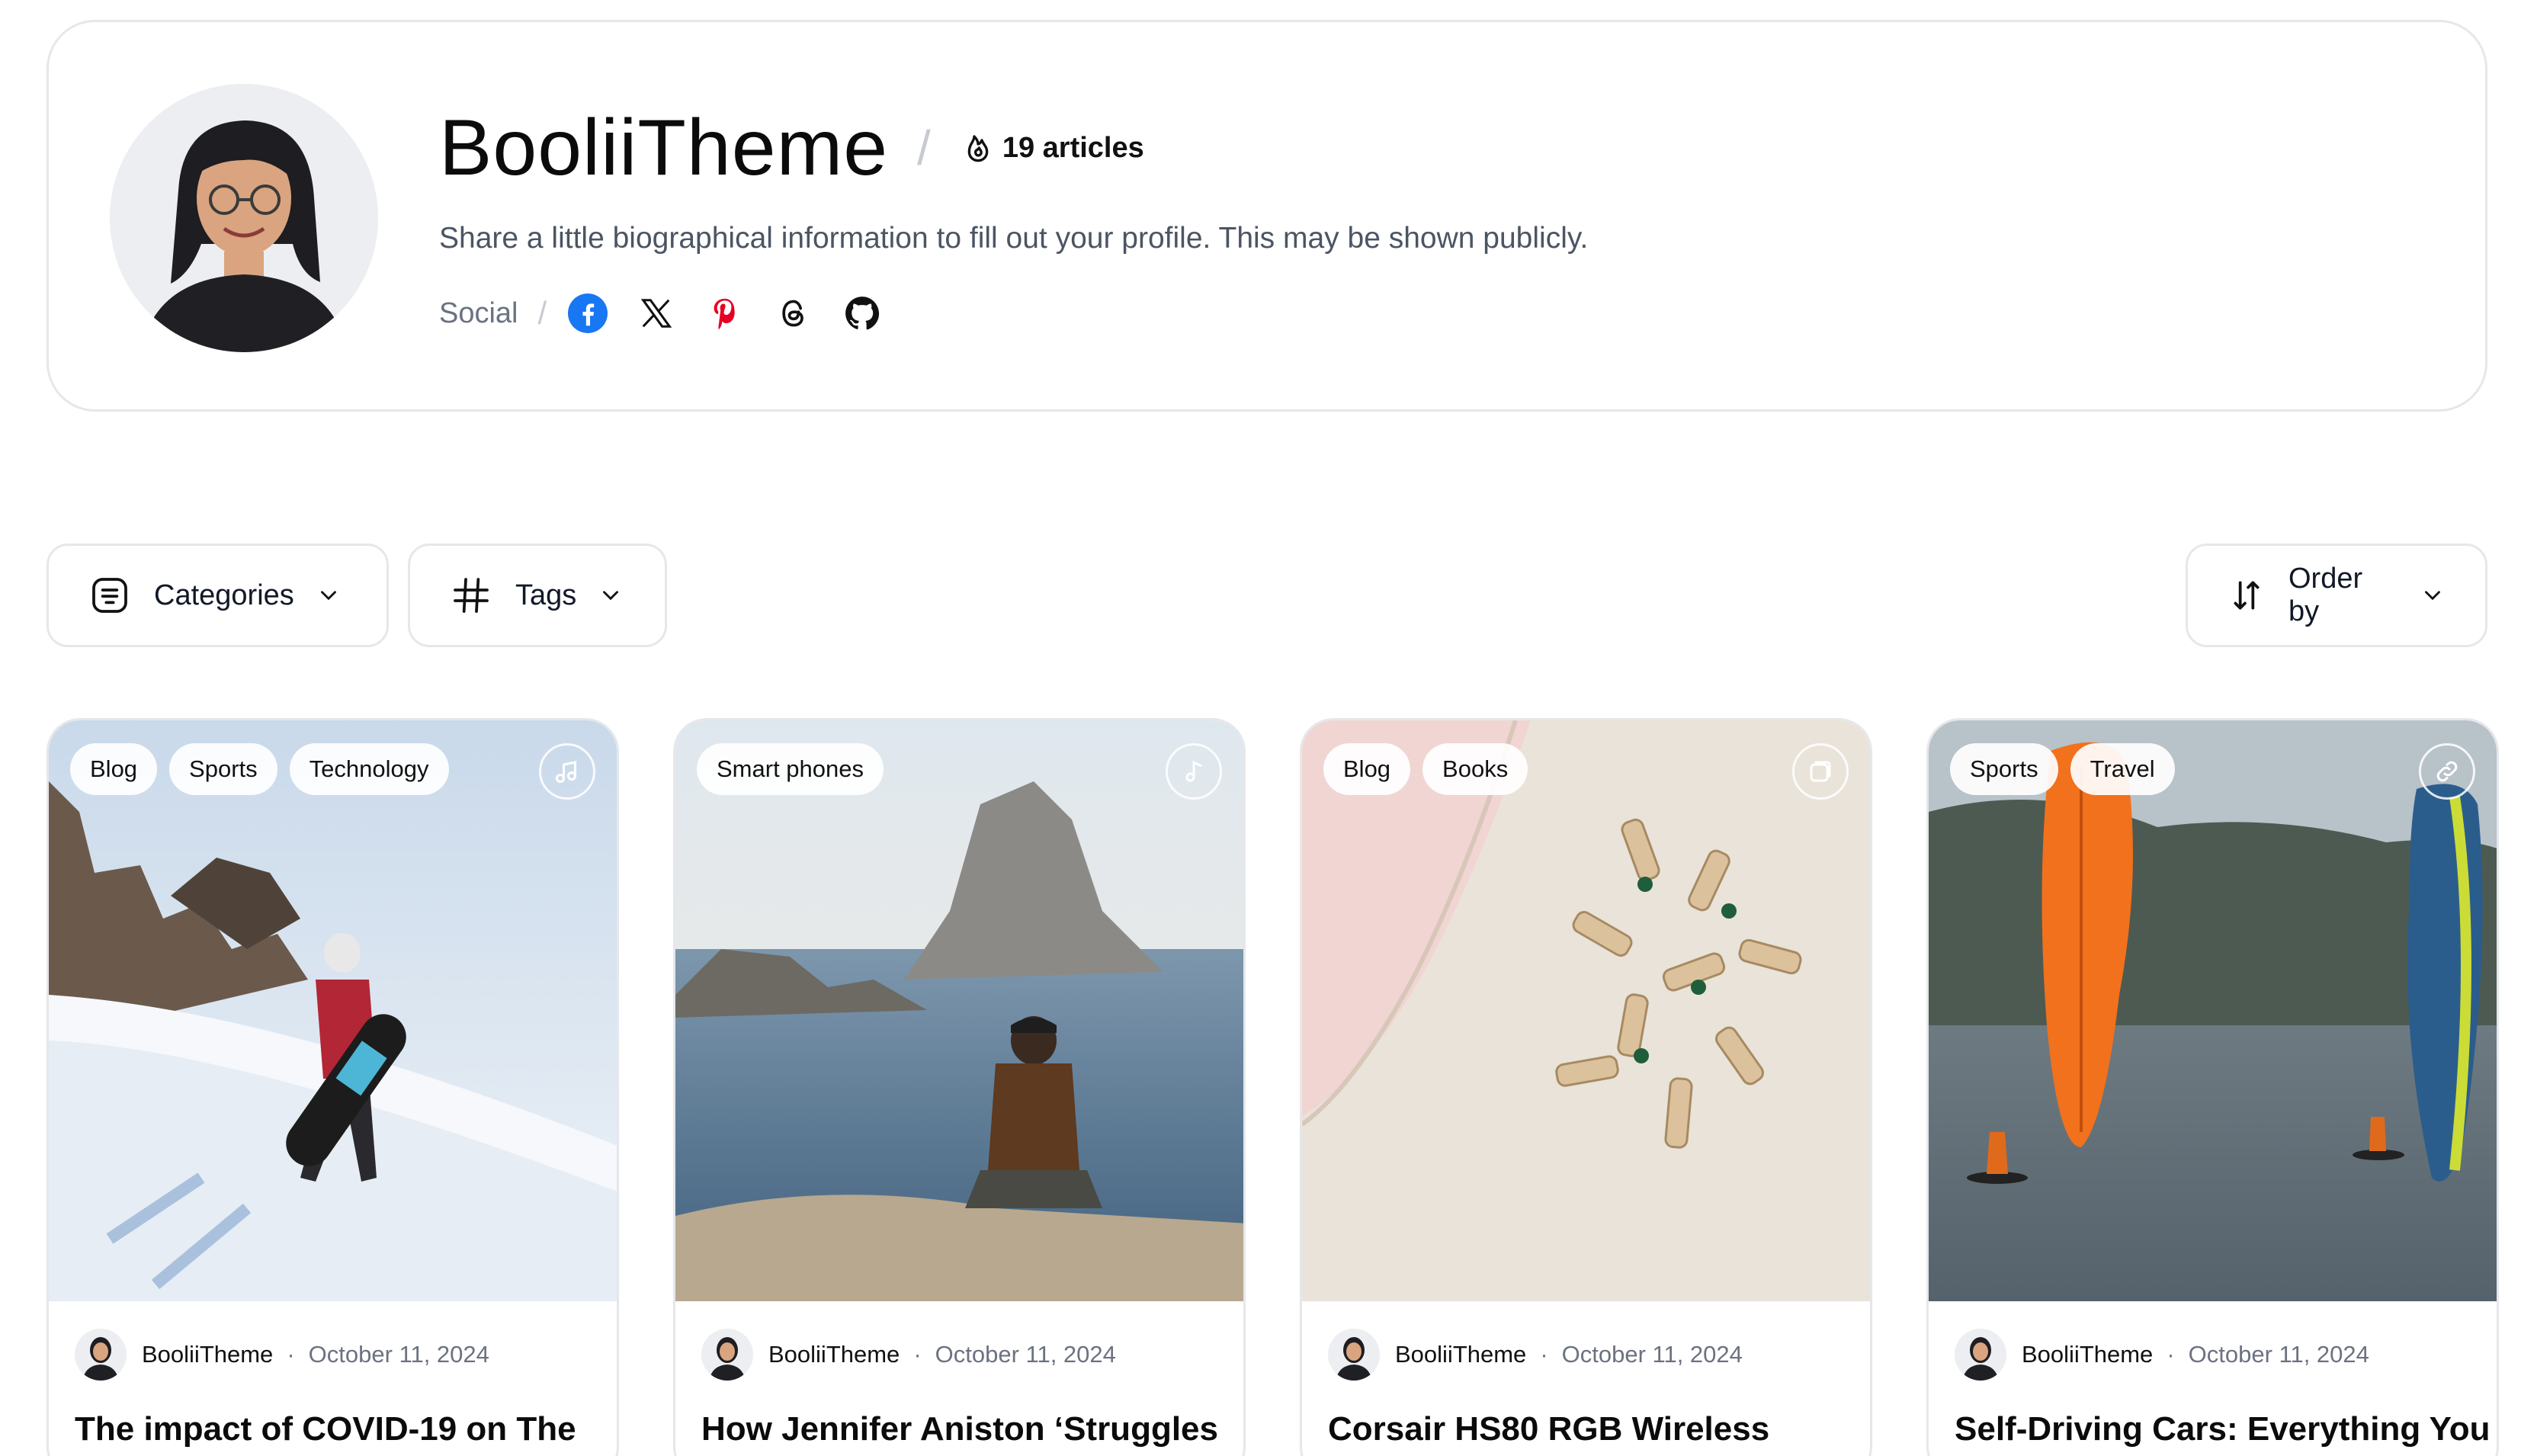 Image resolution: width=2537 pixels, height=1456 pixels. Describe the element at coordinates (224, 595) in the screenshot. I see `categories-label: Categories` at that location.